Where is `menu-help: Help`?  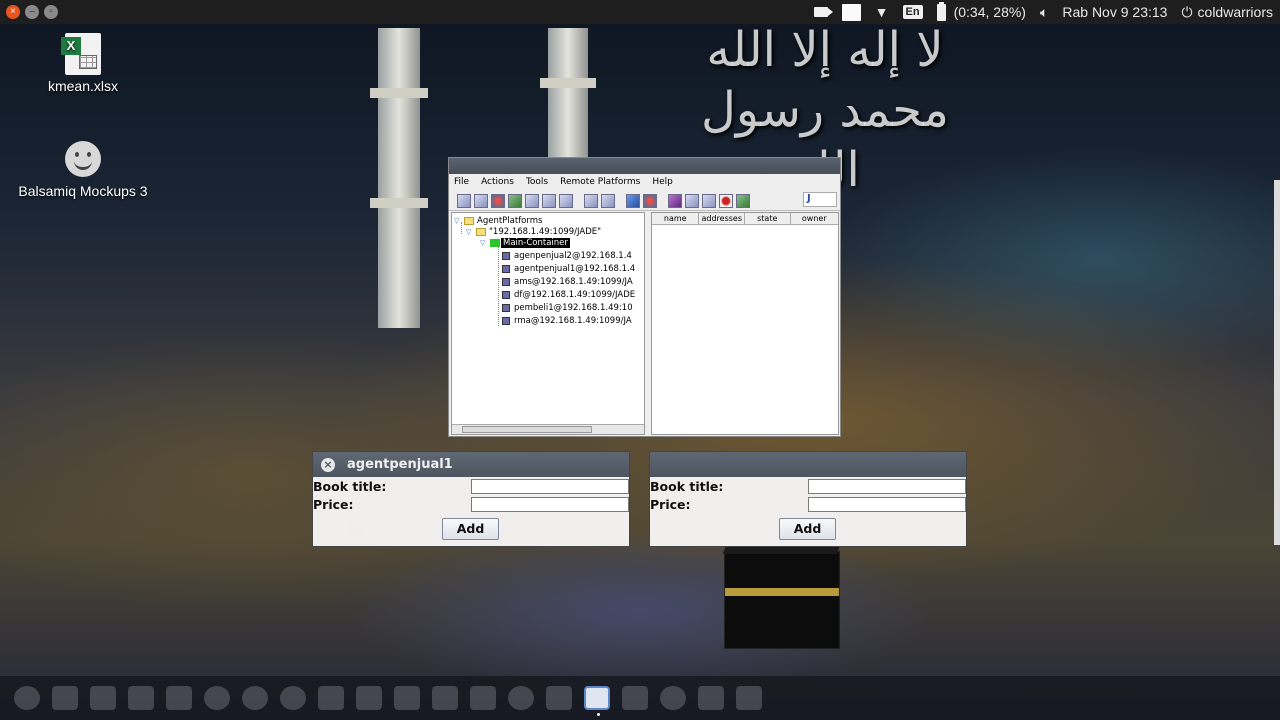
menu-help: Help is located at coordinates (662, 182).